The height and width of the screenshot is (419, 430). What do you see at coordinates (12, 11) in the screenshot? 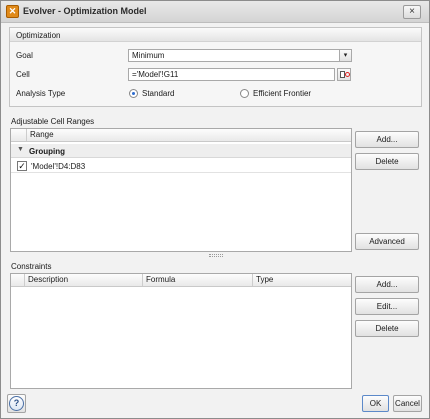
I see `evolver-logo-icon: ✕` at bounding box center [12, 11].